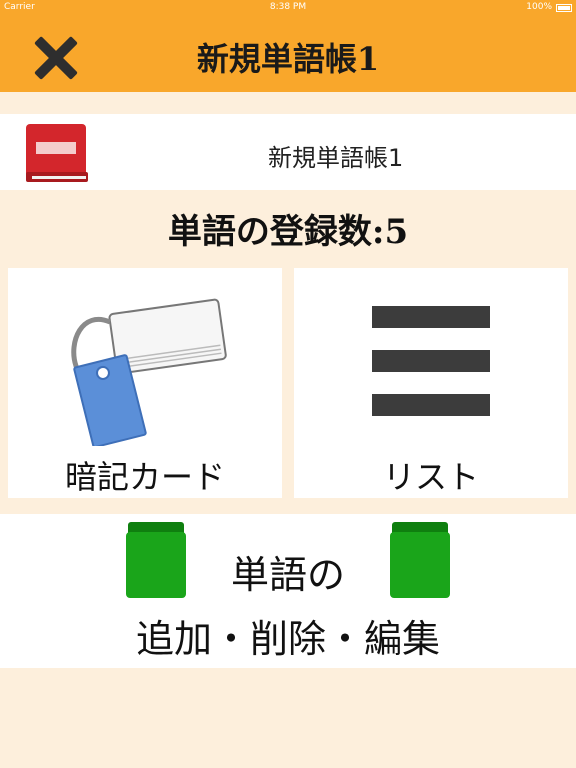 Image resolution: width=576 pixels, height=768 pixels. What do you see at coordinates (288, 232) in the screenshot?
I see `word-count-label: 単語の登録数:5` at bounding box center [288, 232].